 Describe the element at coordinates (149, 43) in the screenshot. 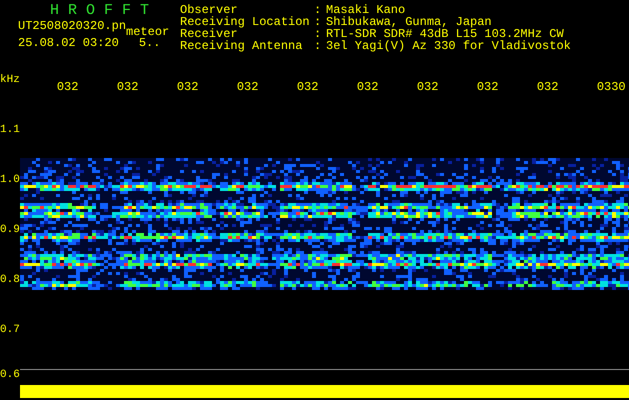

I see `detection-count: 5..` at that location.